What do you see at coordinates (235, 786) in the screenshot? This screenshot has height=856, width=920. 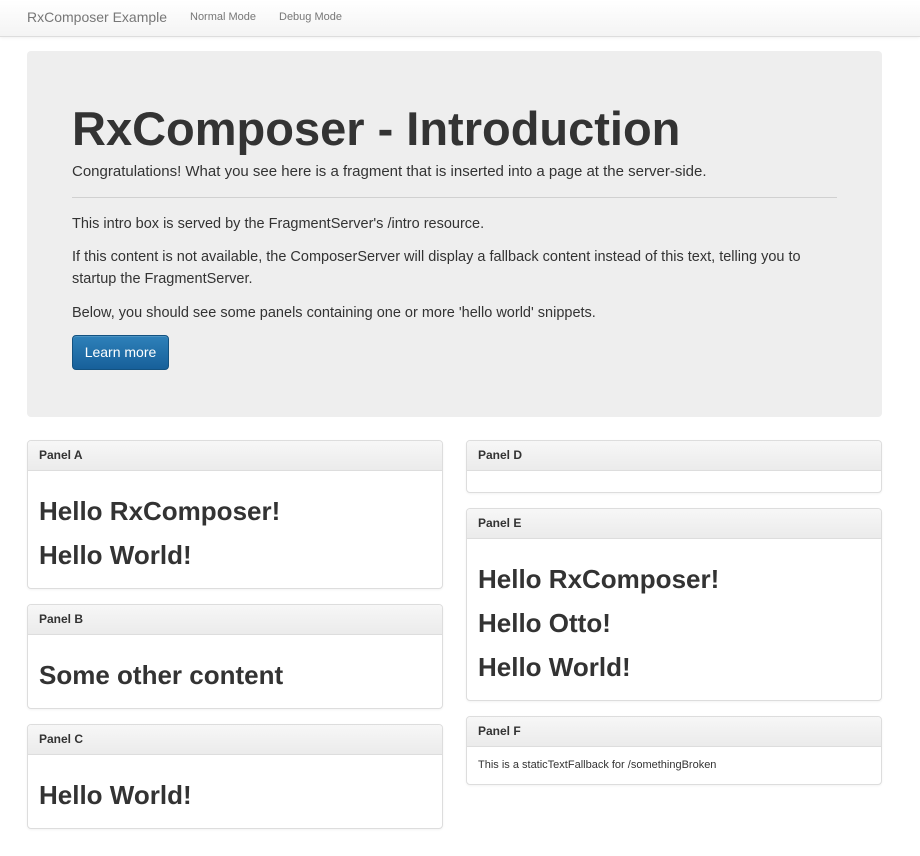 I see `panel-body: Hello World!` at bounding box center [235, 786].